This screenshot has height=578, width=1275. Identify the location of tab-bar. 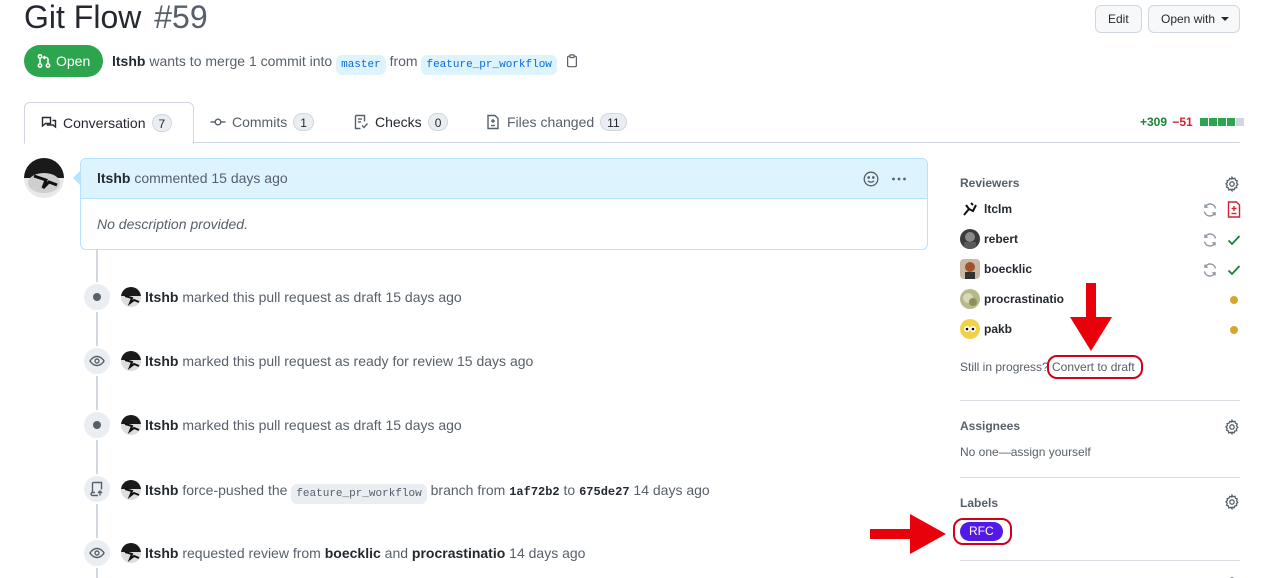
(632, 122).